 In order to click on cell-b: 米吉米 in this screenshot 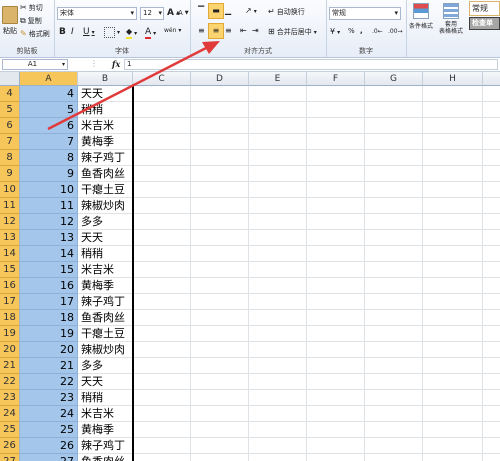, I will do `click(105, 126)`.